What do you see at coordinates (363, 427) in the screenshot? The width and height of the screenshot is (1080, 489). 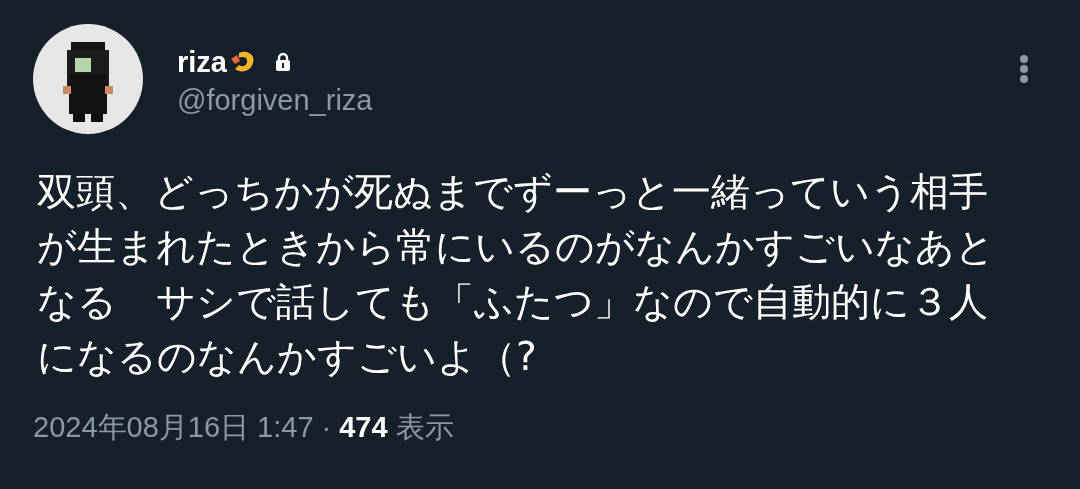 I see `view-count: 474` at bounding box center [363, 427].